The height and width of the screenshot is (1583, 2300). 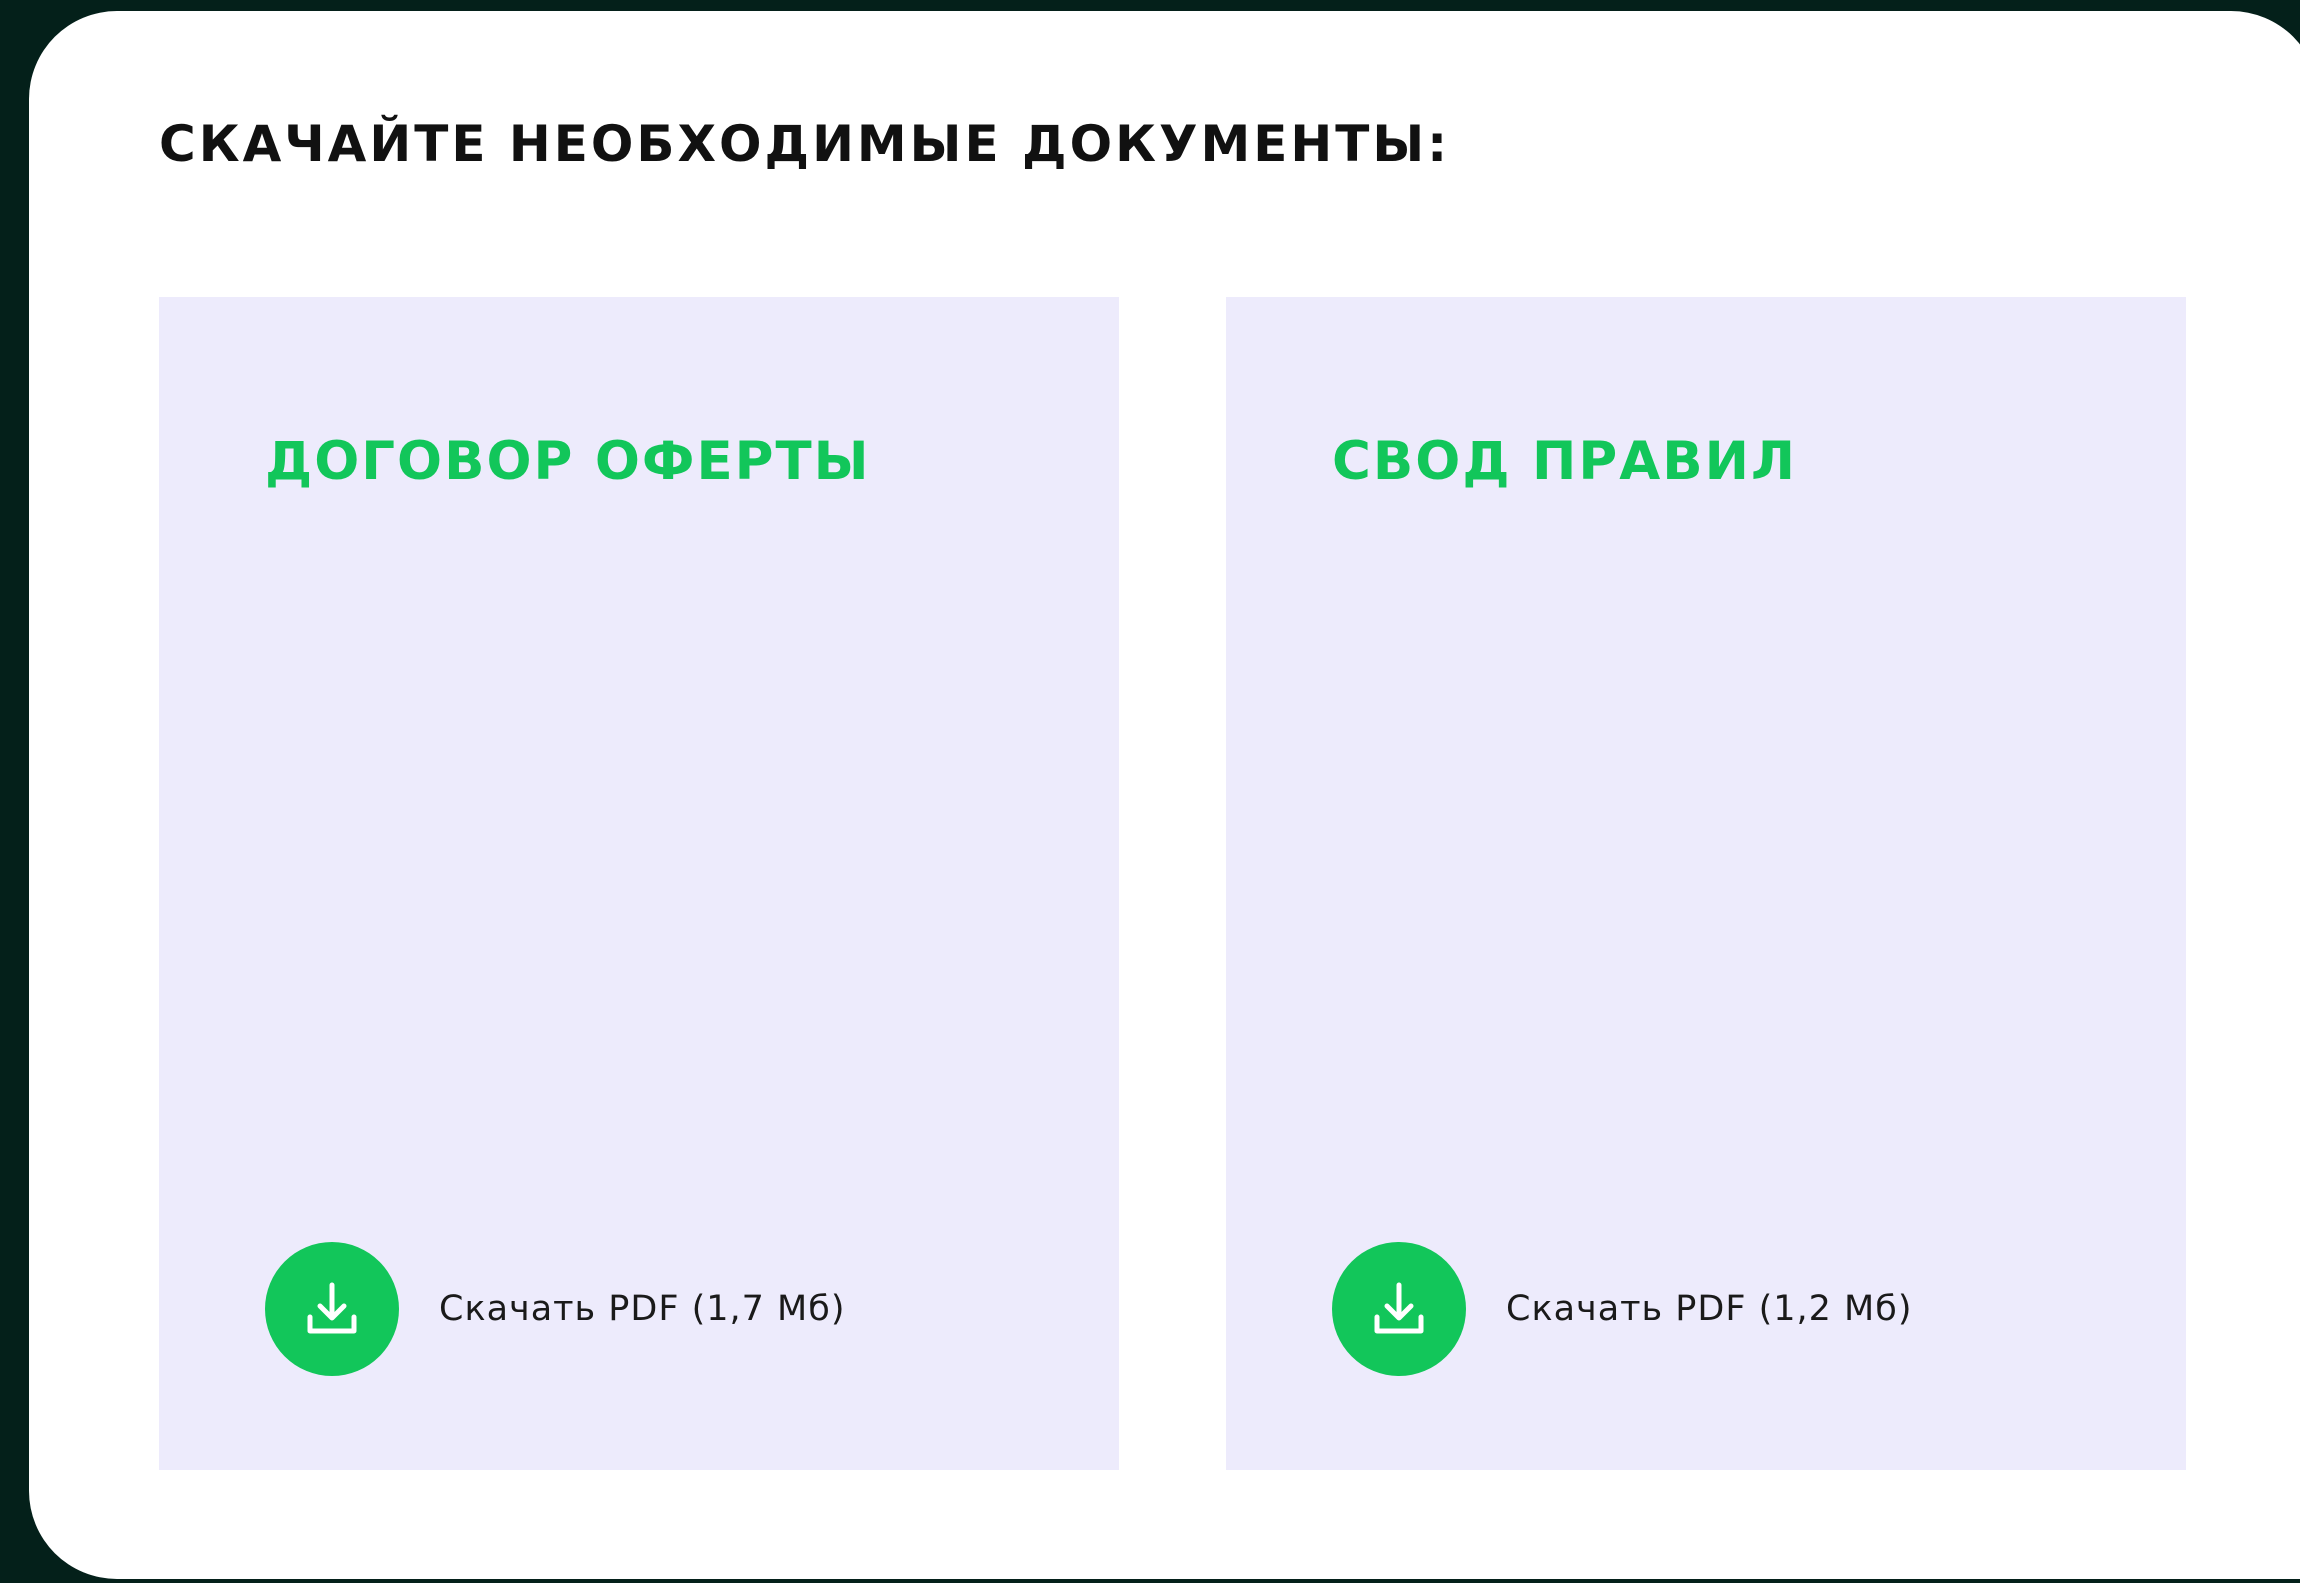 I want to click on download-label: Скачать PDF (1,2 Мб), so click(x=1709, y=1309).